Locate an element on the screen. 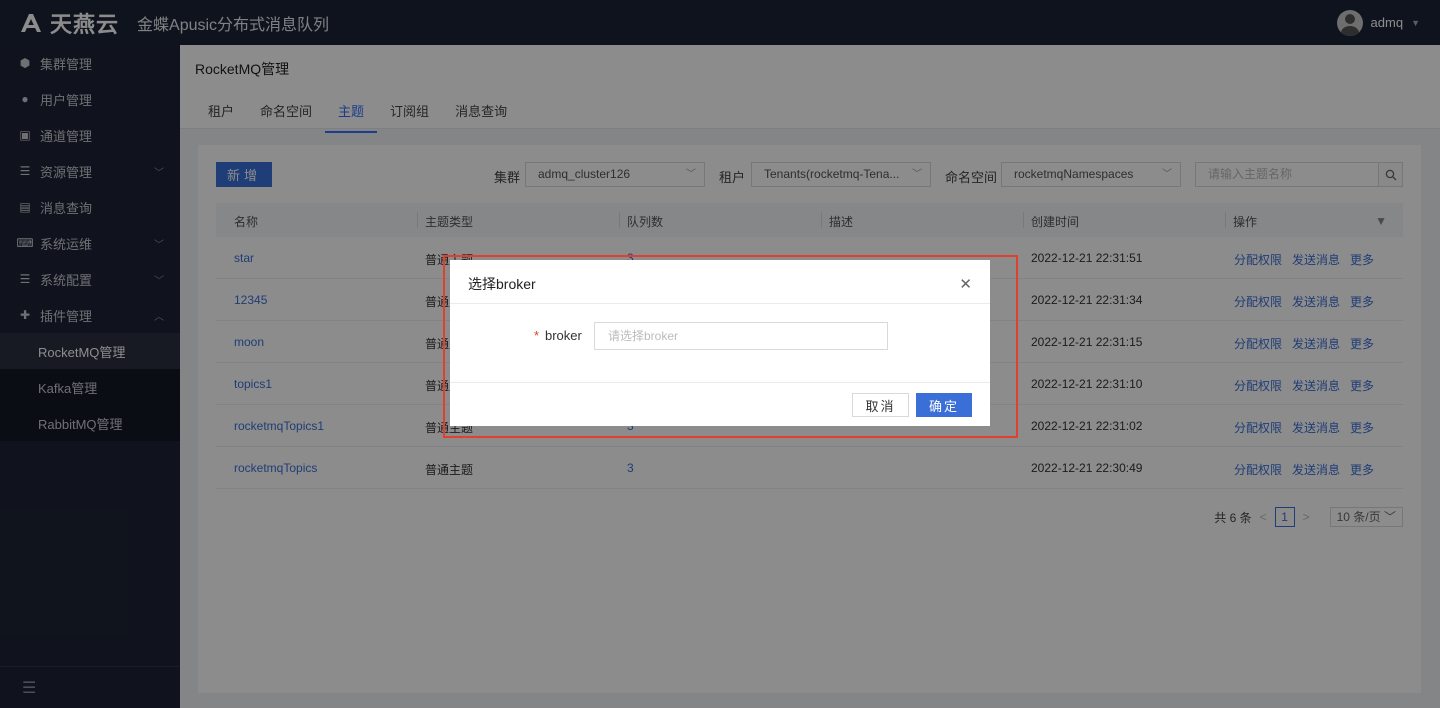 The image size is (1440, 708). broker-form-row: * broker 请选择broker is located at coordinates (720, 336).